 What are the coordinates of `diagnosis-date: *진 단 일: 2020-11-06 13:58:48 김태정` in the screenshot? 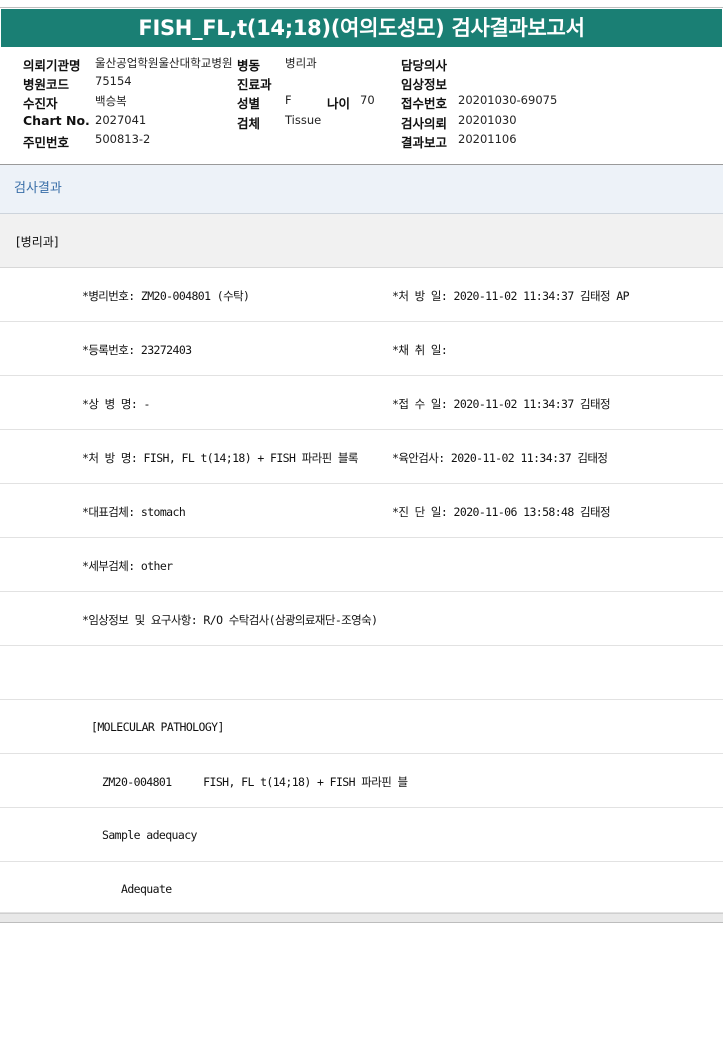 It's located at (501, 512).